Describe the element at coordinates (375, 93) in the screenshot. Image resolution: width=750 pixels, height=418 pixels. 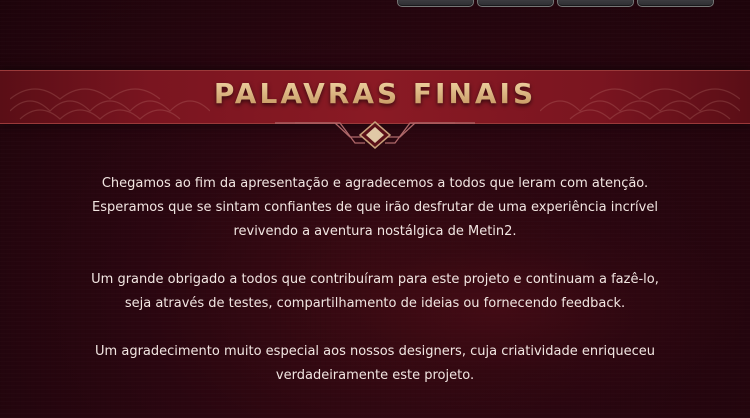
I see `page-title: PALAVRAS FINAIS` at that location.